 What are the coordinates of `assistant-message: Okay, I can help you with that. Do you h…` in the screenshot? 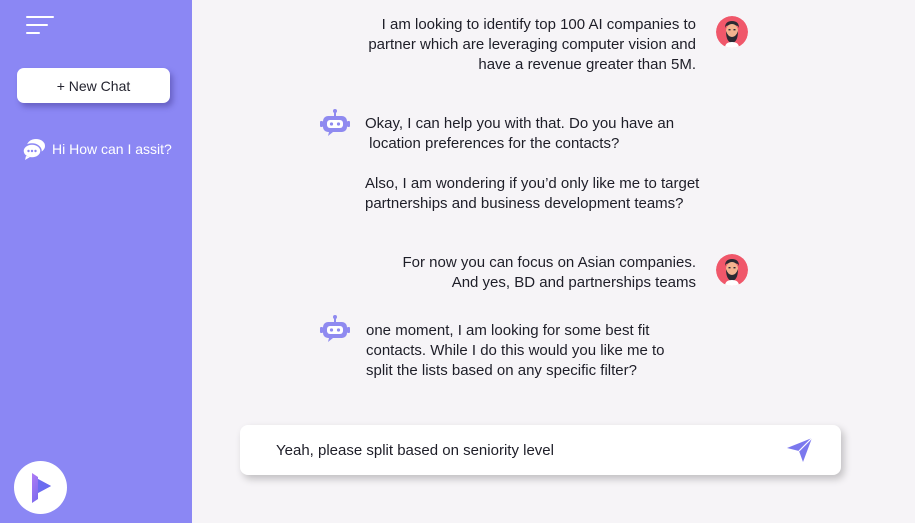 It's located at (532, 163).